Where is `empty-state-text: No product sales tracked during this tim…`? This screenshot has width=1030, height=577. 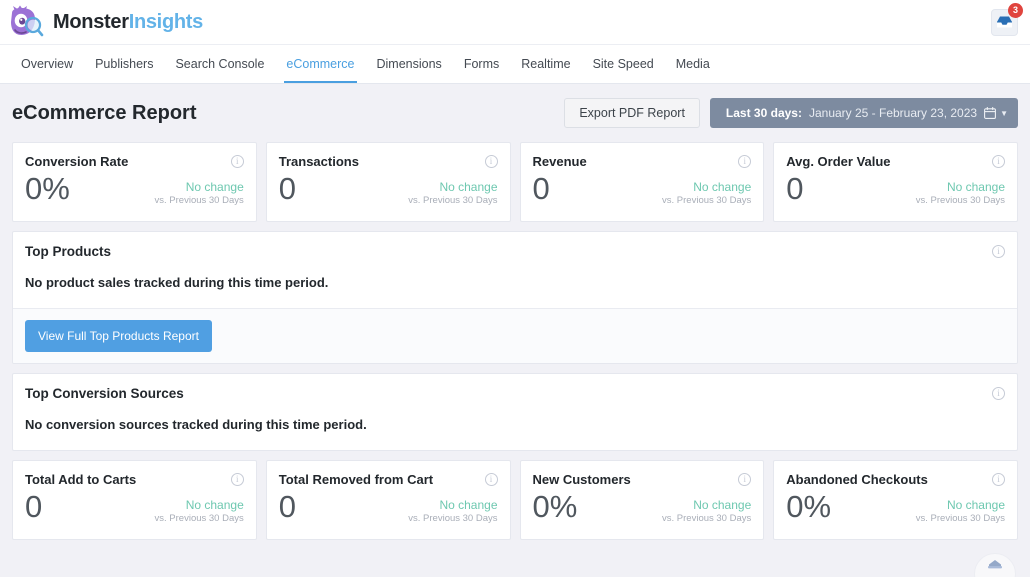 empty-state-text: No product sales tracked during this tim… is located at coordinates (177, 282).